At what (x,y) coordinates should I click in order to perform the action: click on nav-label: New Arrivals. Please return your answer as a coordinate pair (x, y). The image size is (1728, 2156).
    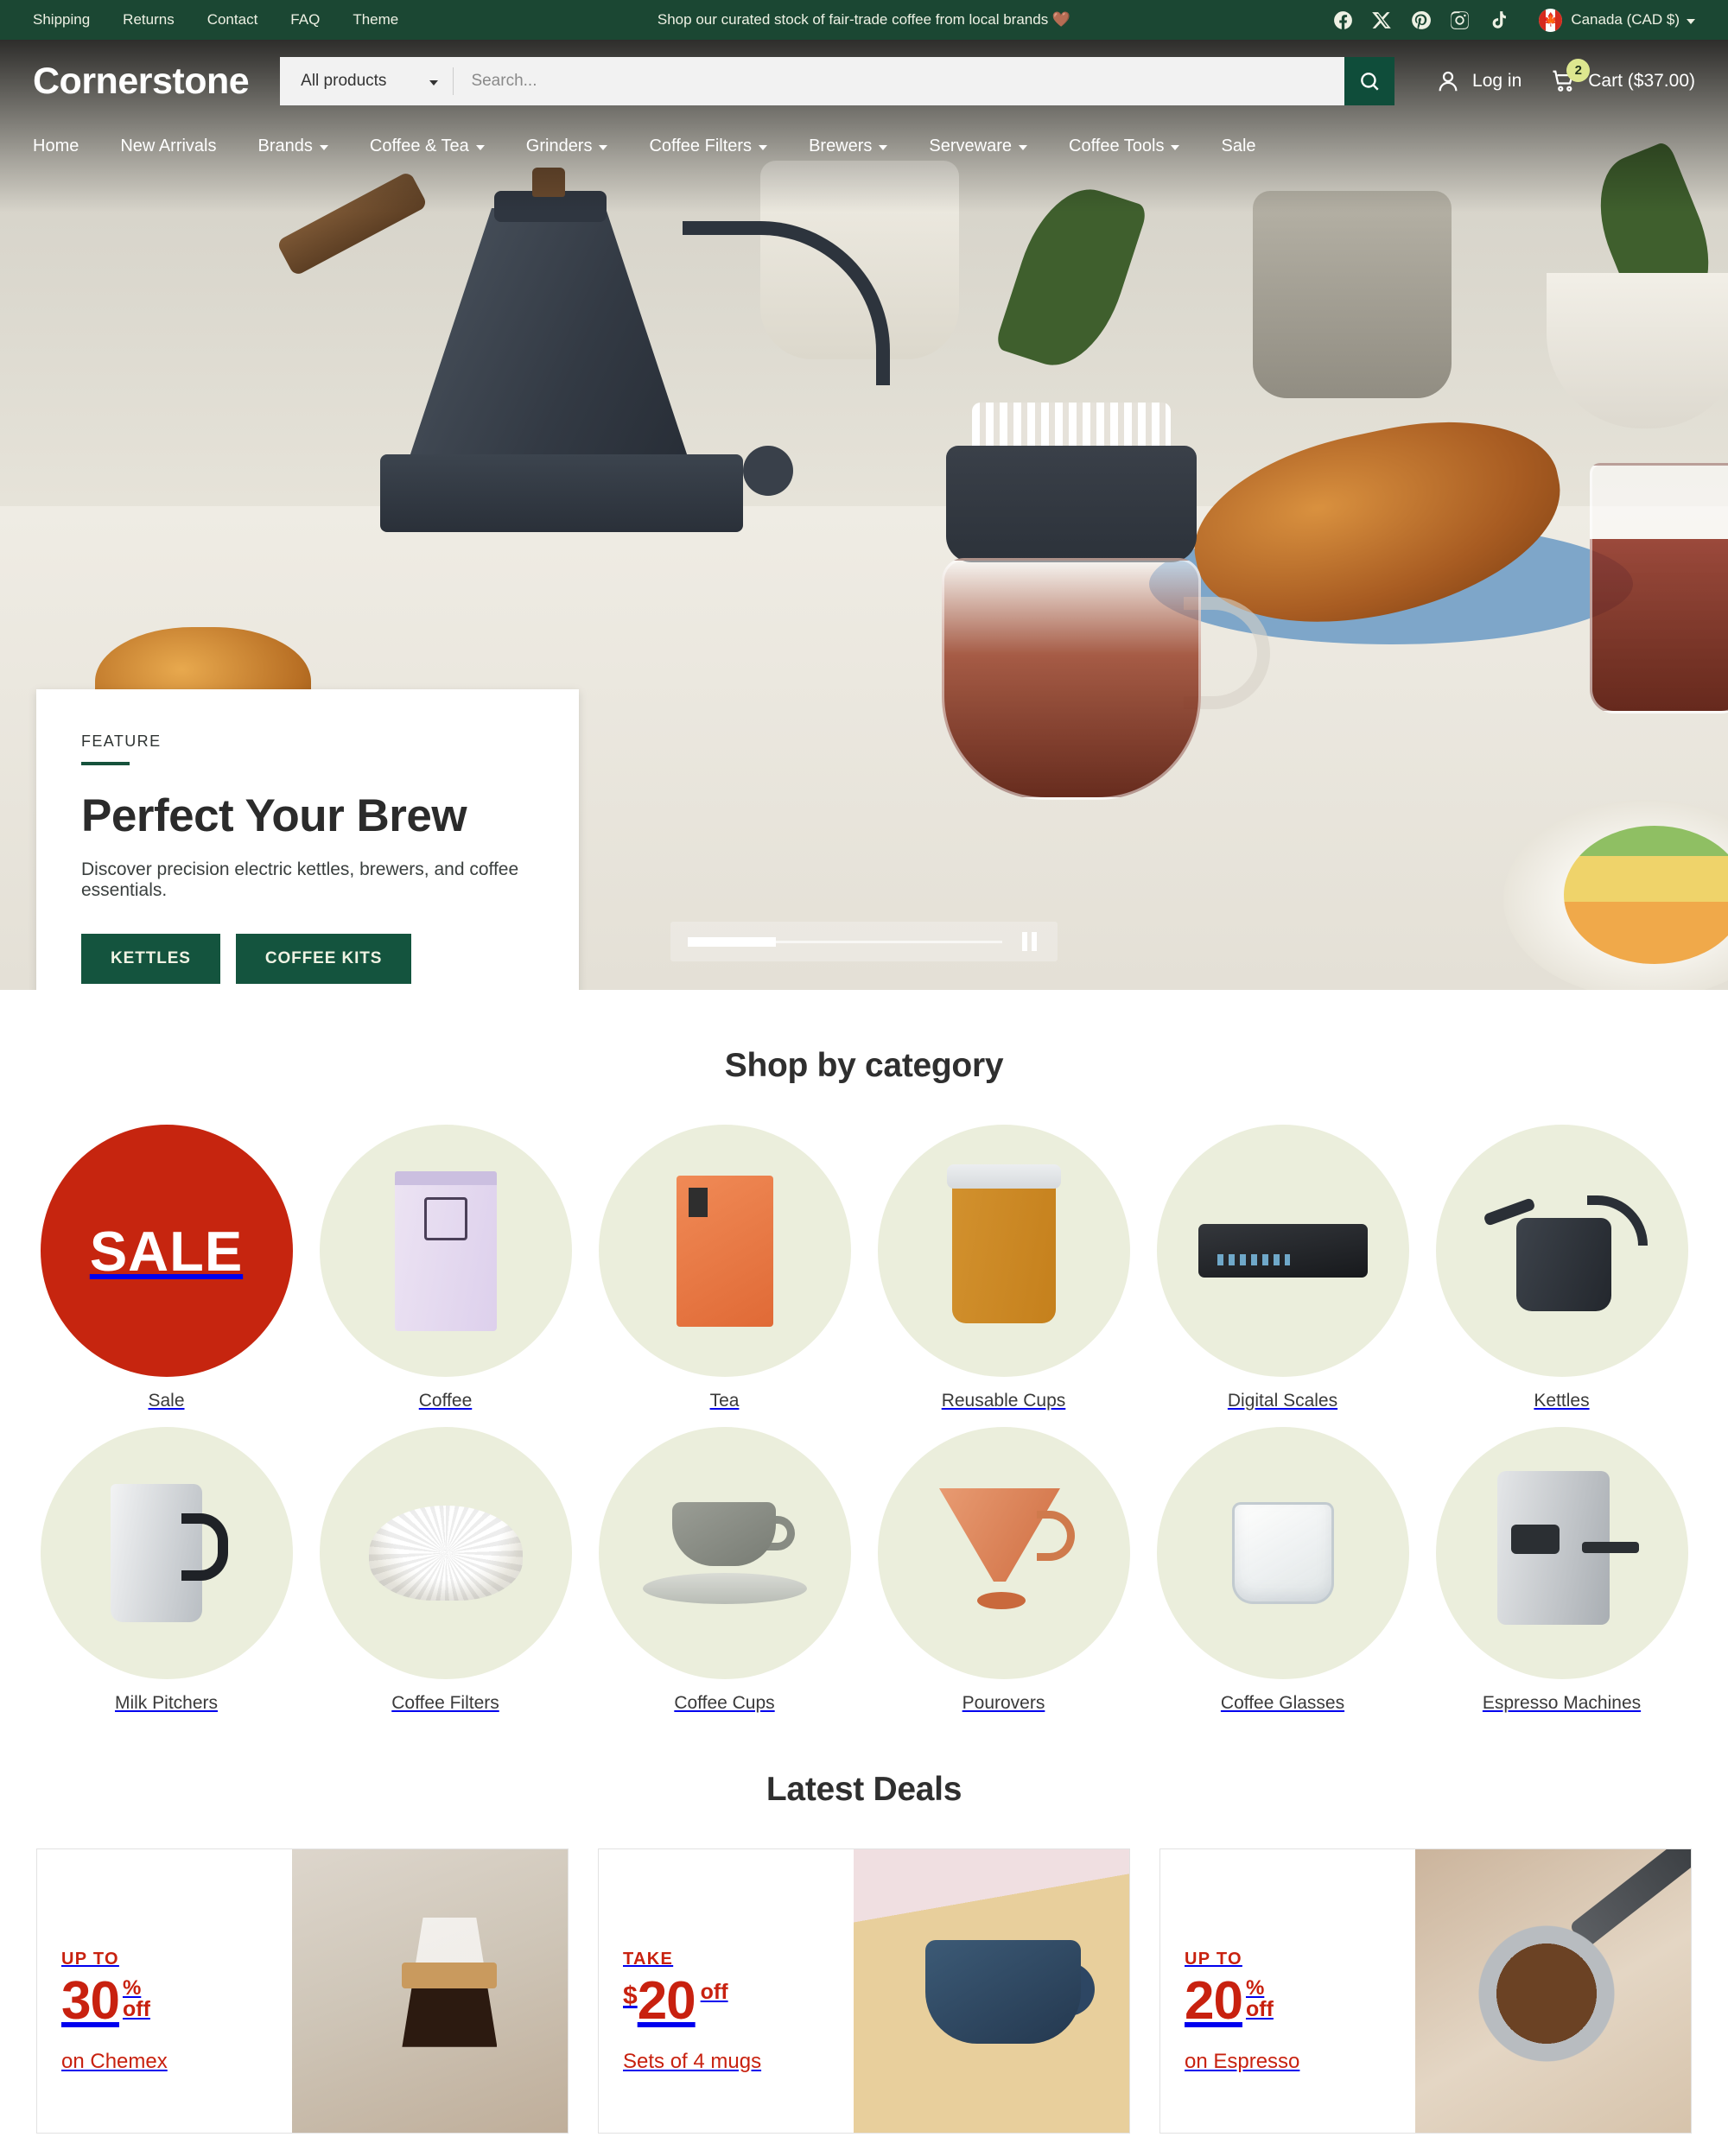
    Looking at the image, I should click on (168, 145).